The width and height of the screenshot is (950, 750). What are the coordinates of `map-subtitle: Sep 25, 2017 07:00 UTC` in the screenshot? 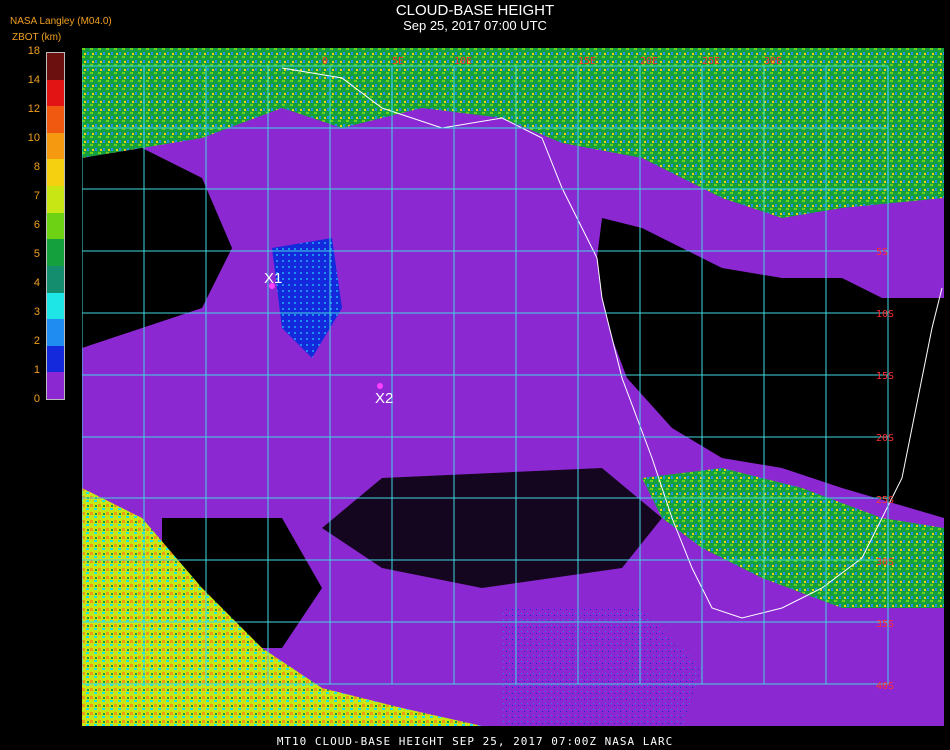 It's located at (475, 25).